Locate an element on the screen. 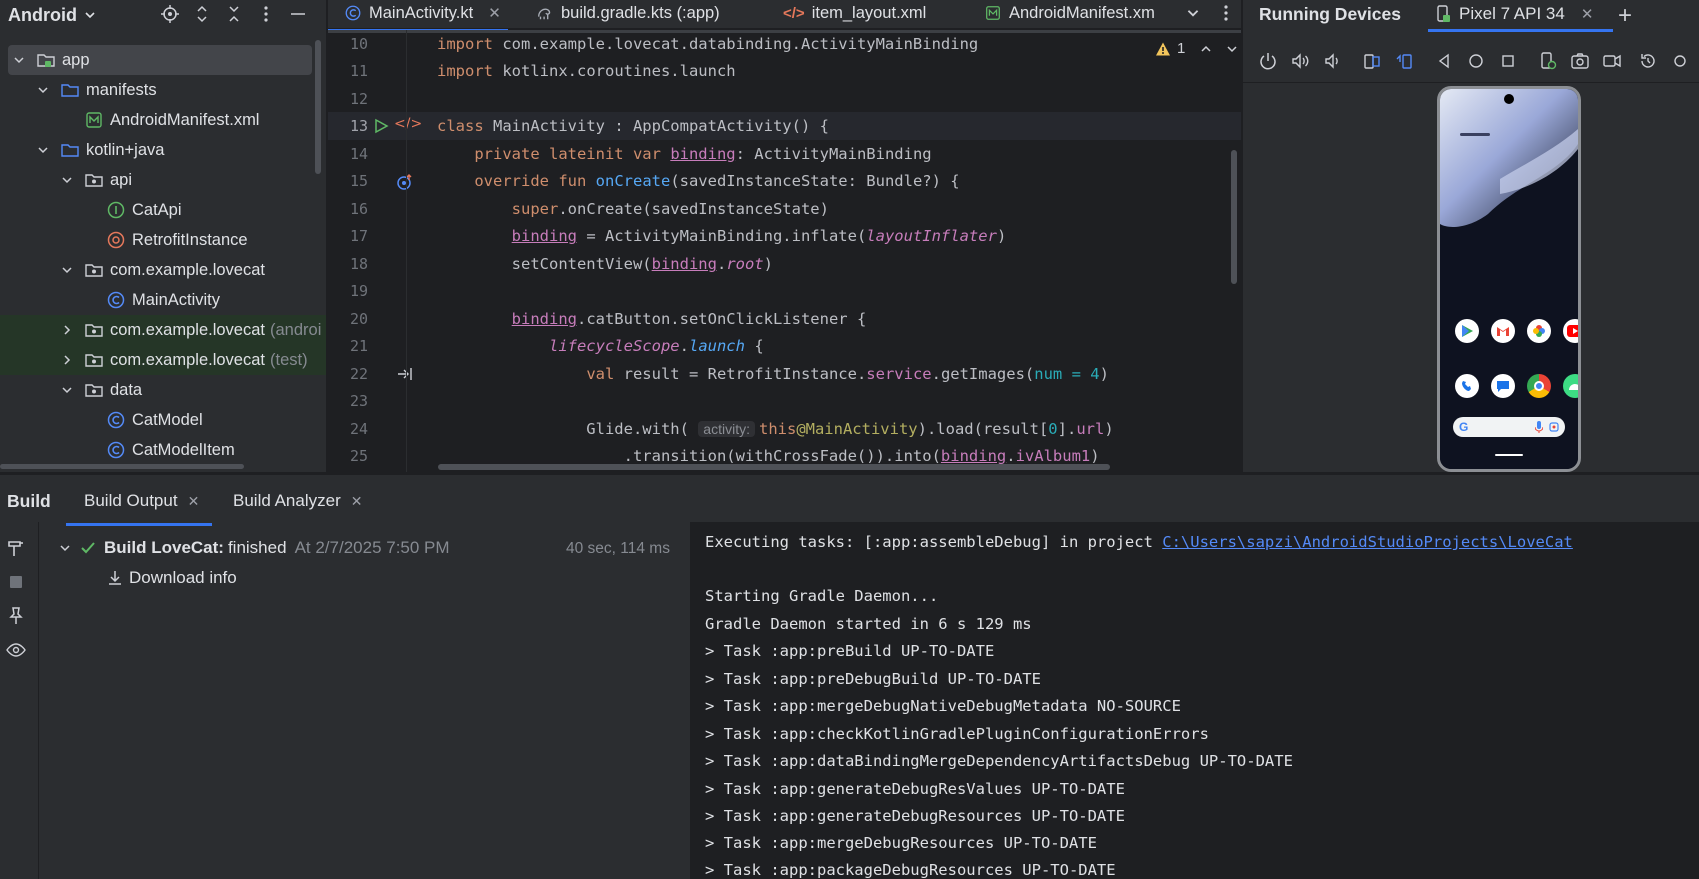 The width and height of the screenshot is (1699, 879). tree-item-androidmanifest: AndroidManifest.xml is located at coordinates (163, 120).